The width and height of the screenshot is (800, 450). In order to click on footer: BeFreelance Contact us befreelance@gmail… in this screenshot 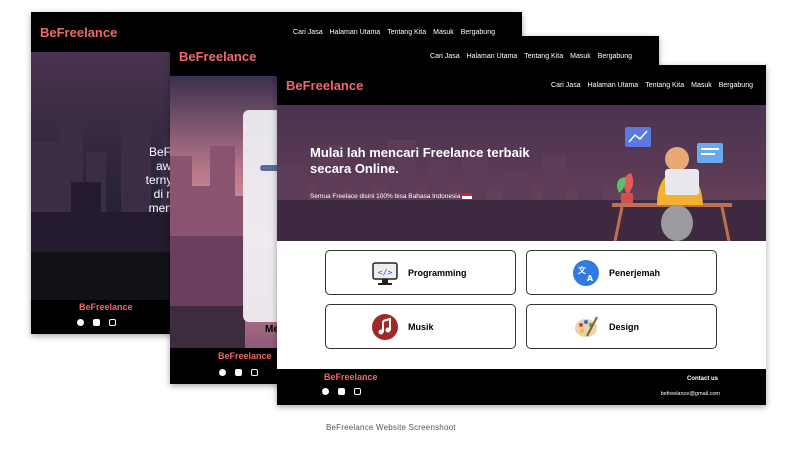, I will do `click(521, 387)`.